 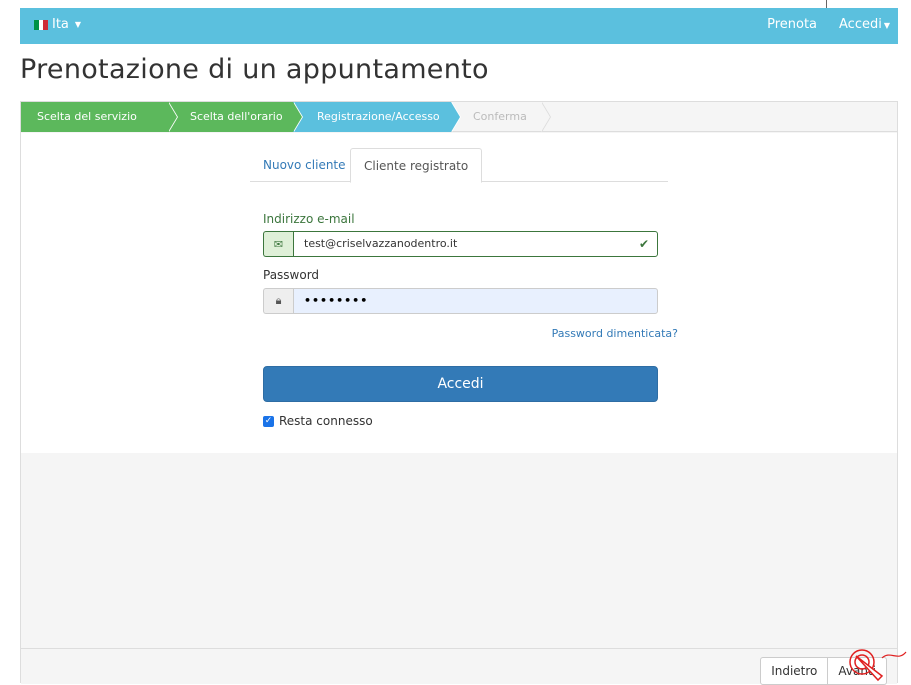 I want to click on forgot-password-link: Password dimenticata?, so click(x=615, y=333).